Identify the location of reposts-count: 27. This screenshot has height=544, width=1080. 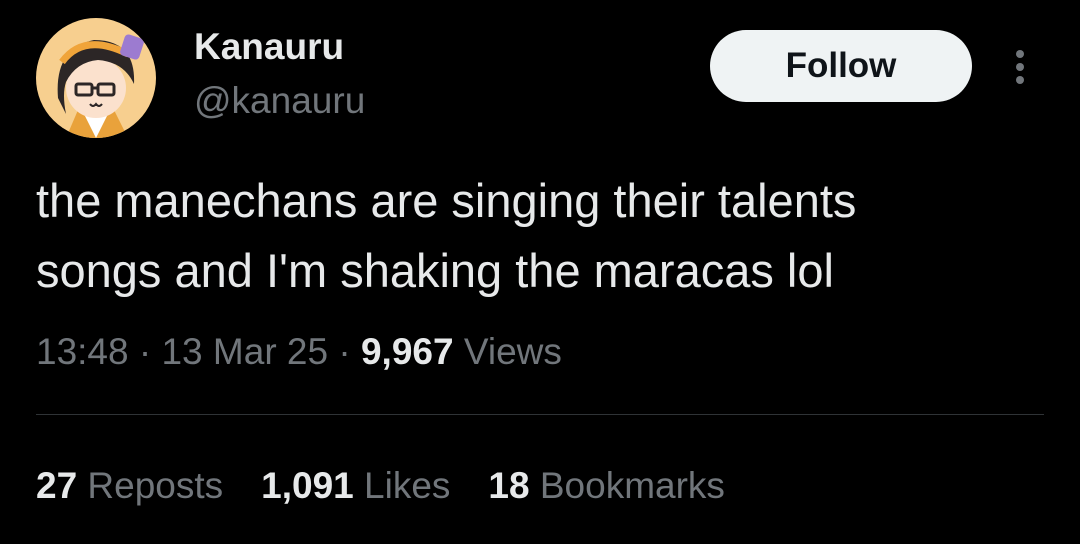
(57, 485).